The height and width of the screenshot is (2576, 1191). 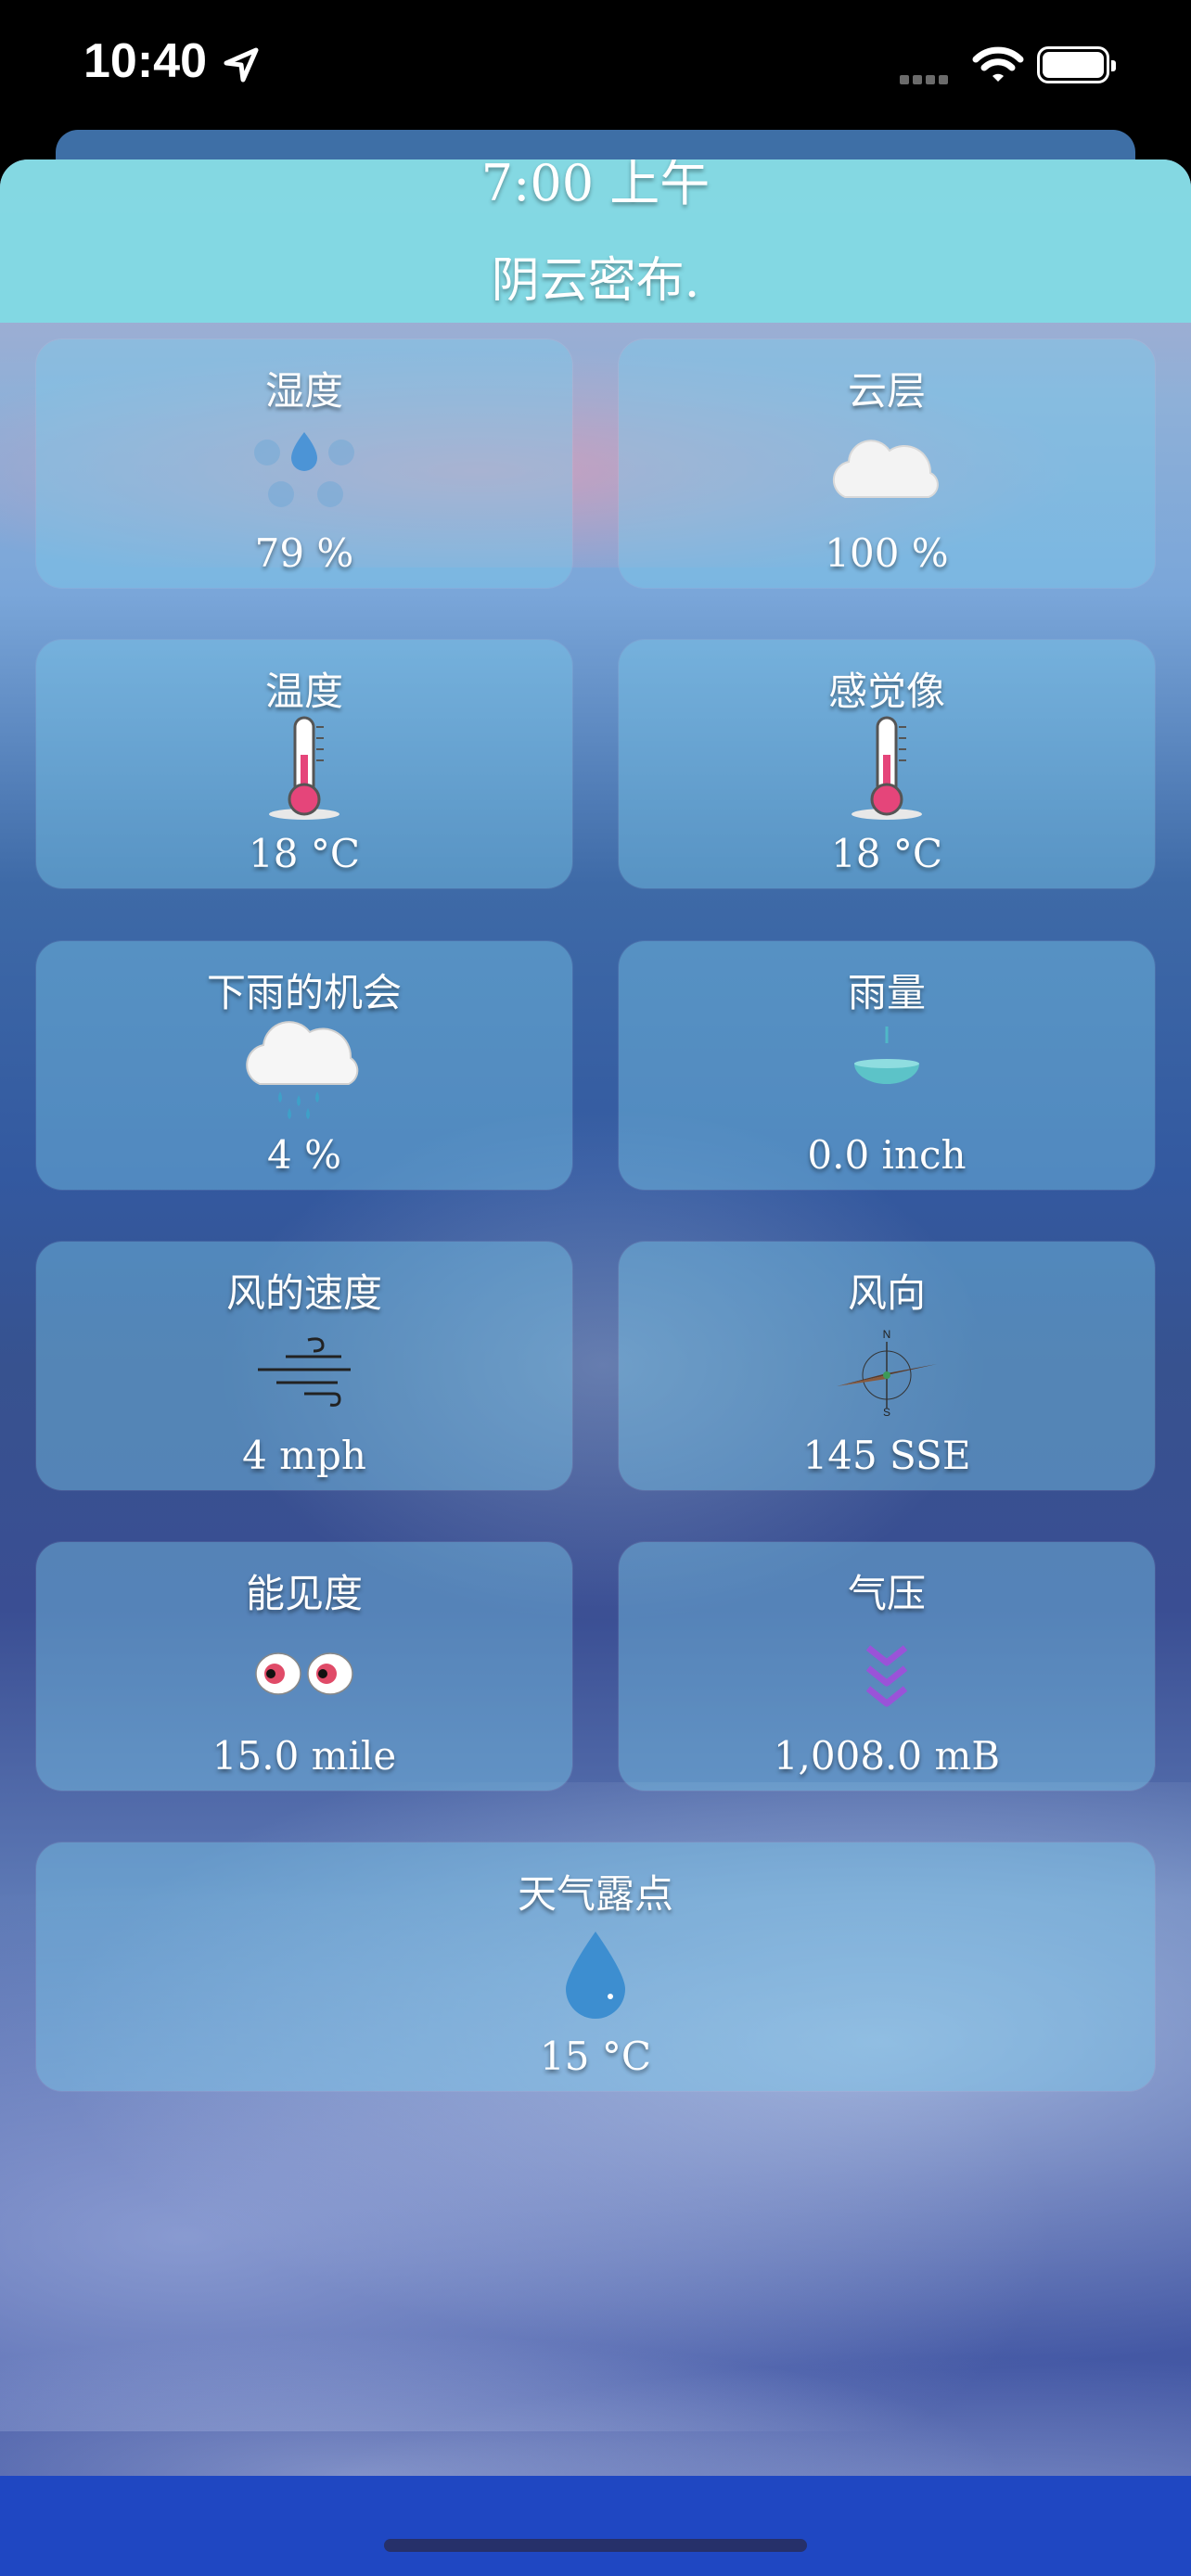 What do you see at coordinates (303, 692) in the screenshot?
I see `tile-title: 温度` at bounding box center [303, 692].